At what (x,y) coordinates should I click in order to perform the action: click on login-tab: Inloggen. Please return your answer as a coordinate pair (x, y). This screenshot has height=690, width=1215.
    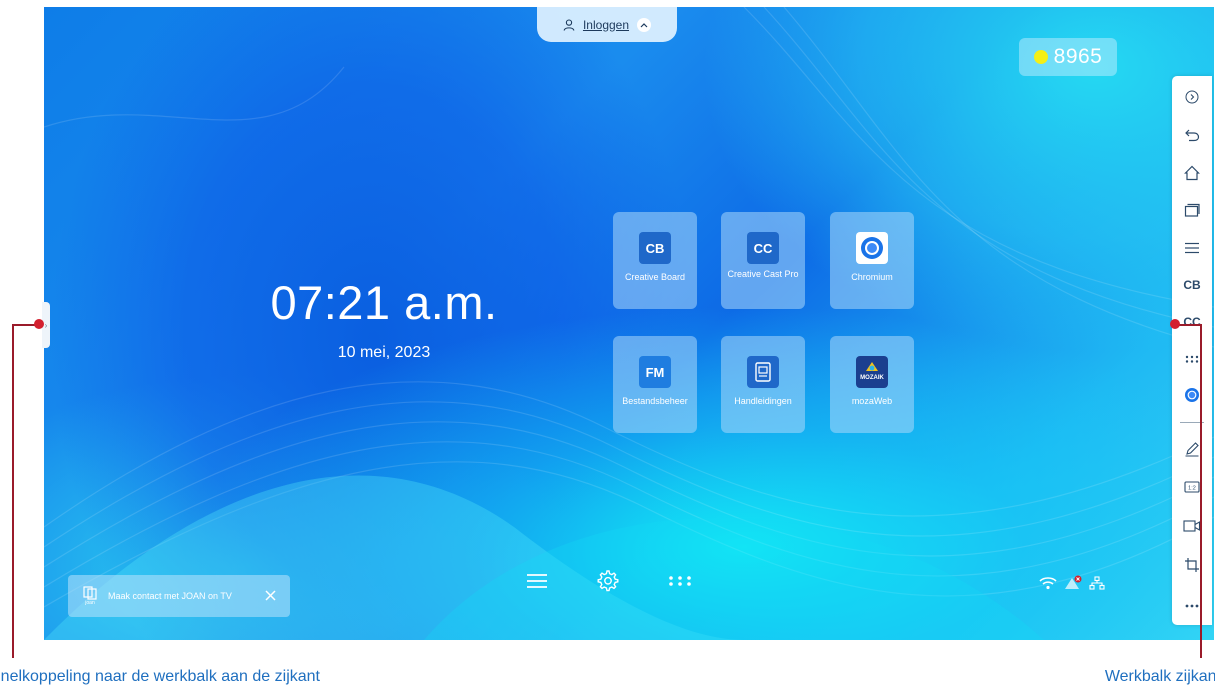
    Looking at the image, I should click on (607, 24).